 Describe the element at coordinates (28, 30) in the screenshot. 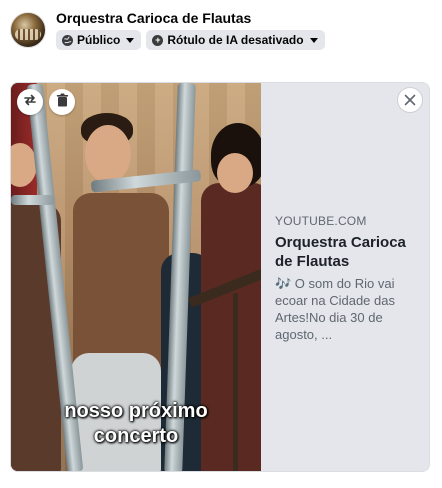

I see `page-avatar` at that location.